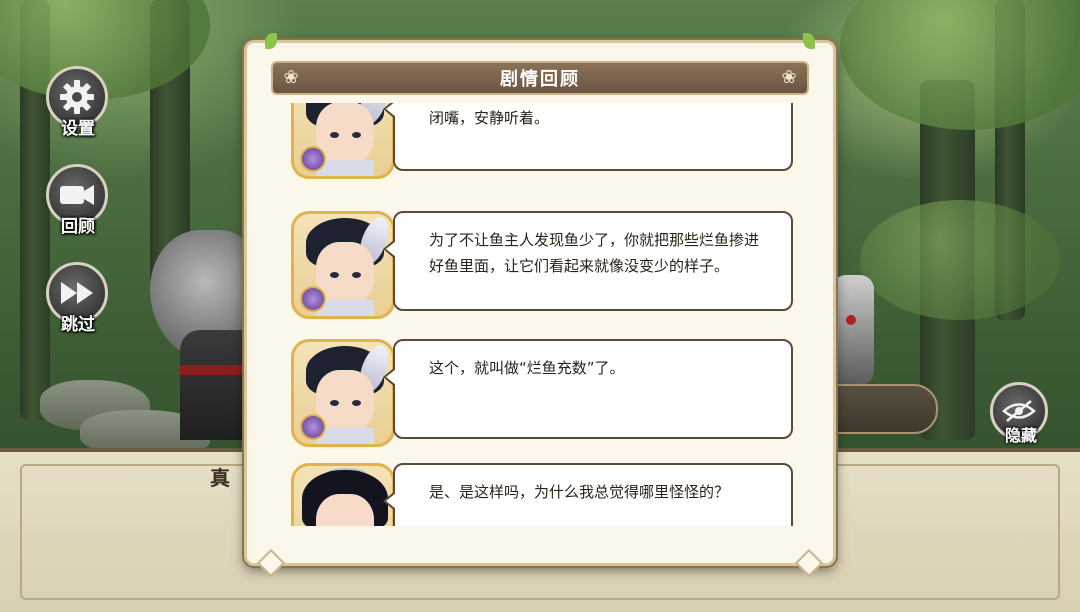 The height and width of the screenshot is (612, 1080). What do you see at coordinates (78, 307) in the screenshot?
I see `skip-button: 跳过` at bounding box center [78, 307].